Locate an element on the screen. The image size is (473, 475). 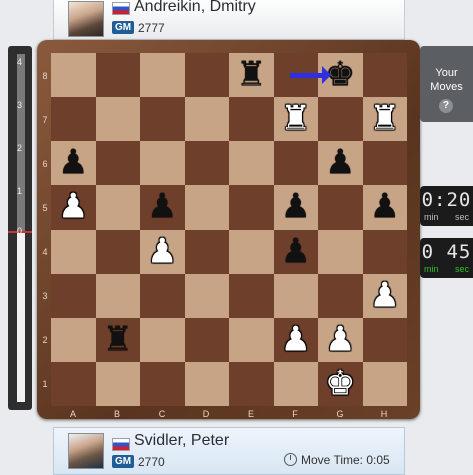
square-b5 is located at coordinates (117, 207).